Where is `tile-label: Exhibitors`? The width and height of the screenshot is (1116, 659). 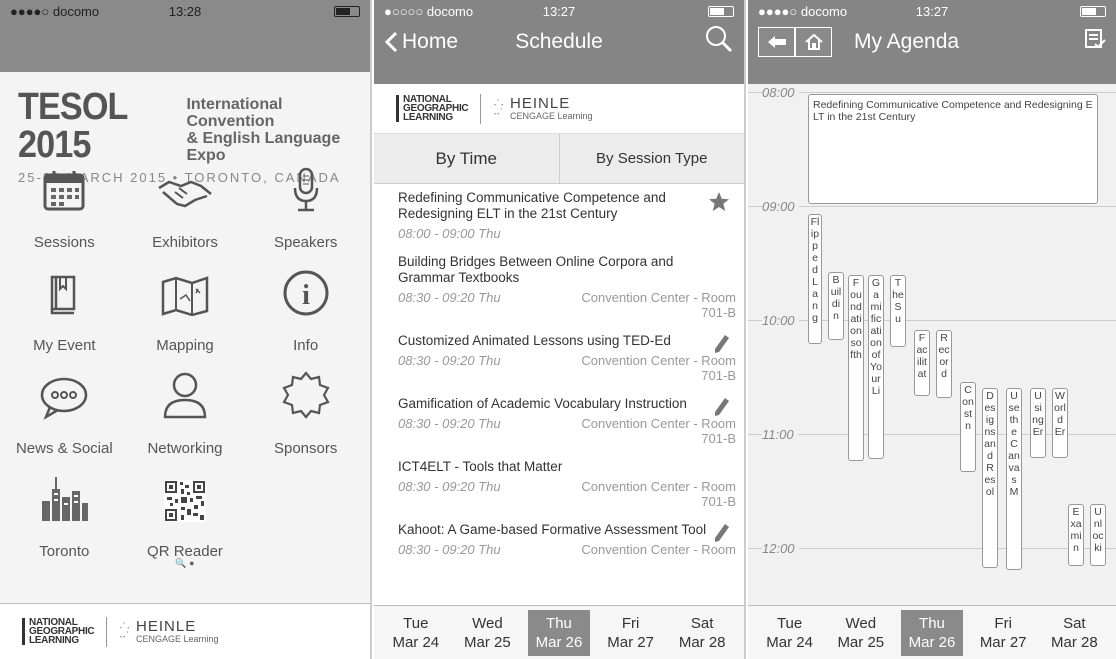
tile-label: Exhibitors is located at coordinates (185, 242).